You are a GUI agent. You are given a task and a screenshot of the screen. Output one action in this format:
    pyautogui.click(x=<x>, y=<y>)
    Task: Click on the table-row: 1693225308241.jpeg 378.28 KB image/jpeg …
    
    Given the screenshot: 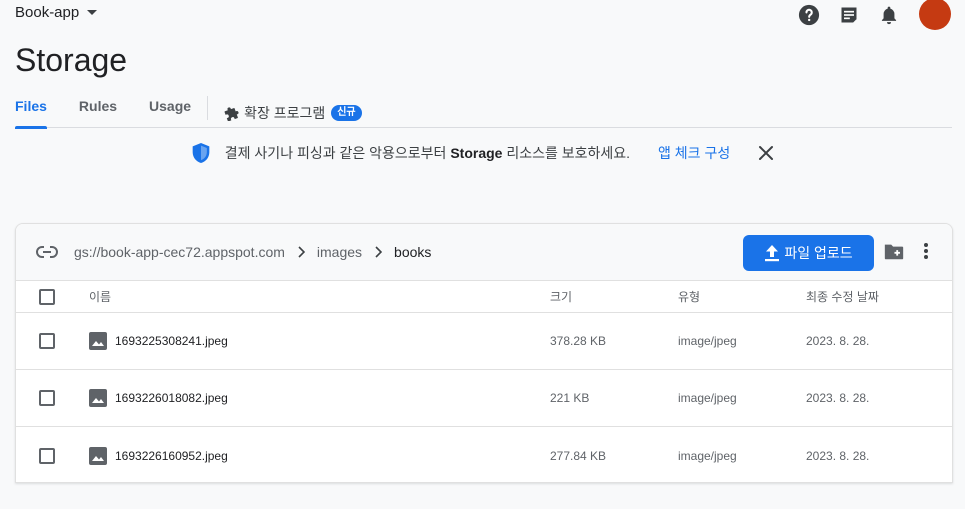 What is the action you would take?
    pyautogui.click(x=484, y=341)
    